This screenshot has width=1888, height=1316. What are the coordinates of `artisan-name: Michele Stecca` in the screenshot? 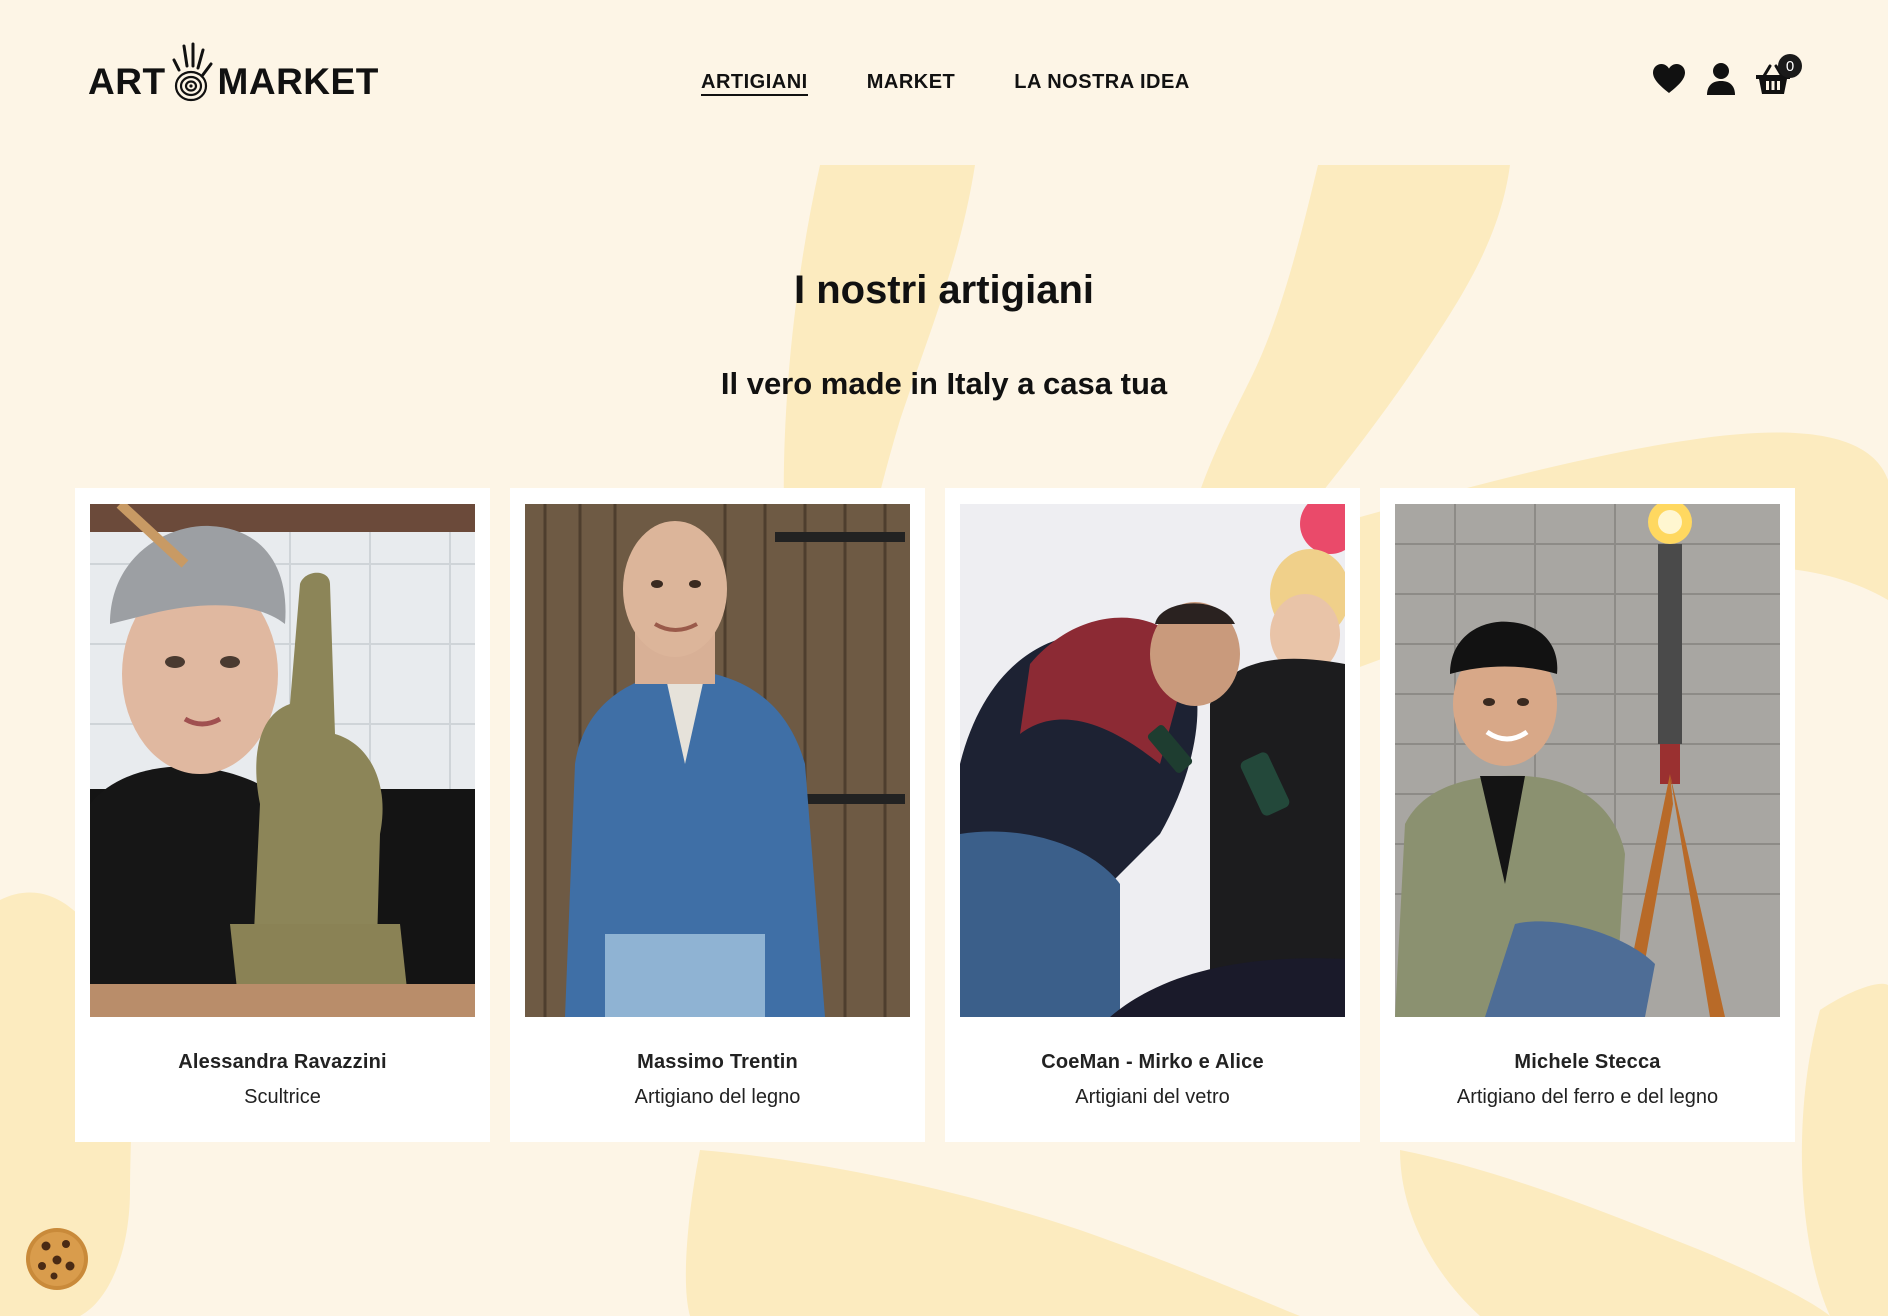 It's located at (1587, 1062).